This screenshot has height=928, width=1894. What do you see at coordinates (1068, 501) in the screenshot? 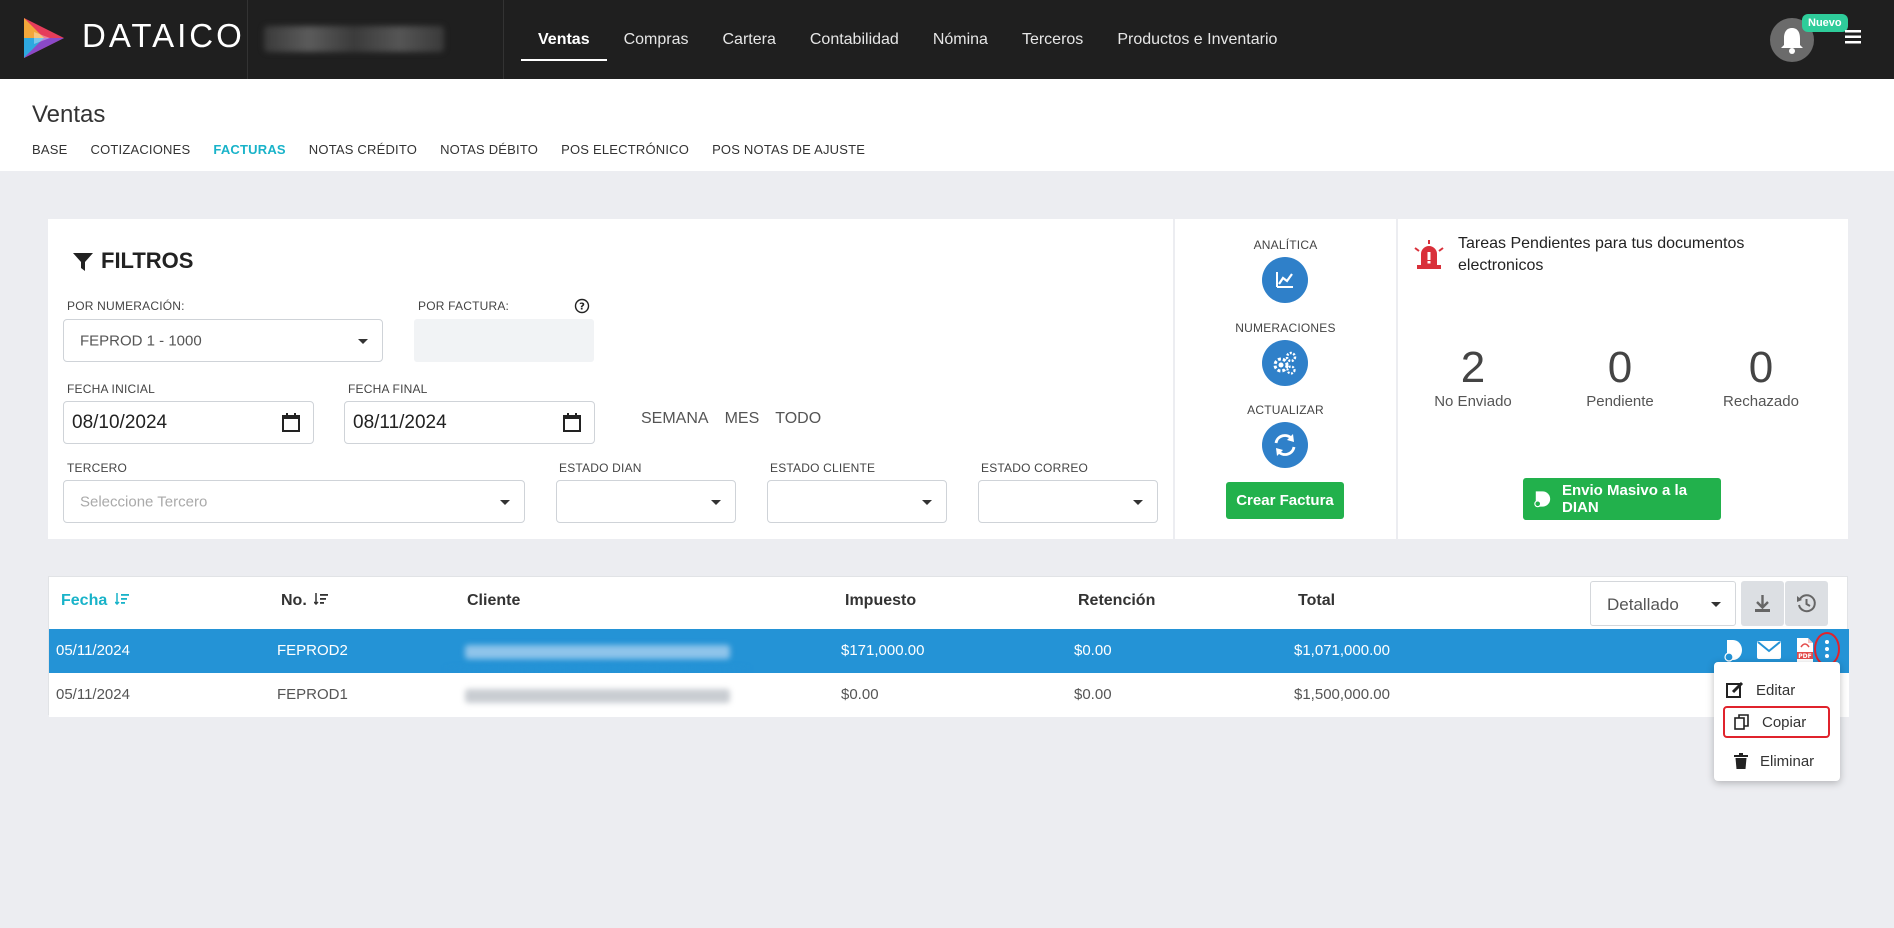
I see `estado-correo-select` at bounding box center [1068, 501].